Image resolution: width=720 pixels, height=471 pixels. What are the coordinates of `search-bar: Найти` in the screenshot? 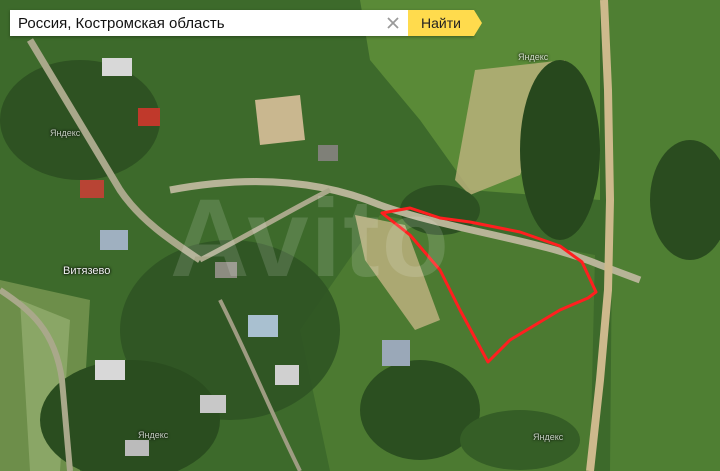 It's located at (246, 23).